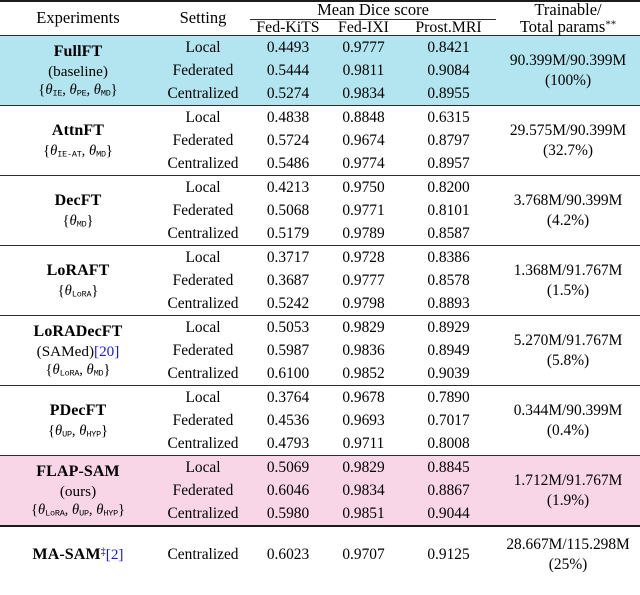 The width and height of the screenshot is (640, 595). I want to click on trainable-params-cell: 29.575M/90.399M (32.7%), so click(568, 140).